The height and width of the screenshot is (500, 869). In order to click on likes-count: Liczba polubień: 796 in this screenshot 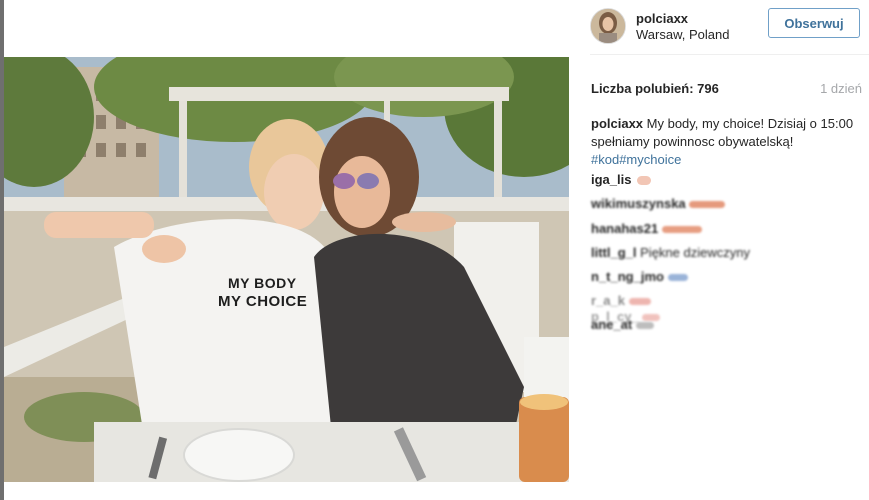, I will do `click(655, 88)`.